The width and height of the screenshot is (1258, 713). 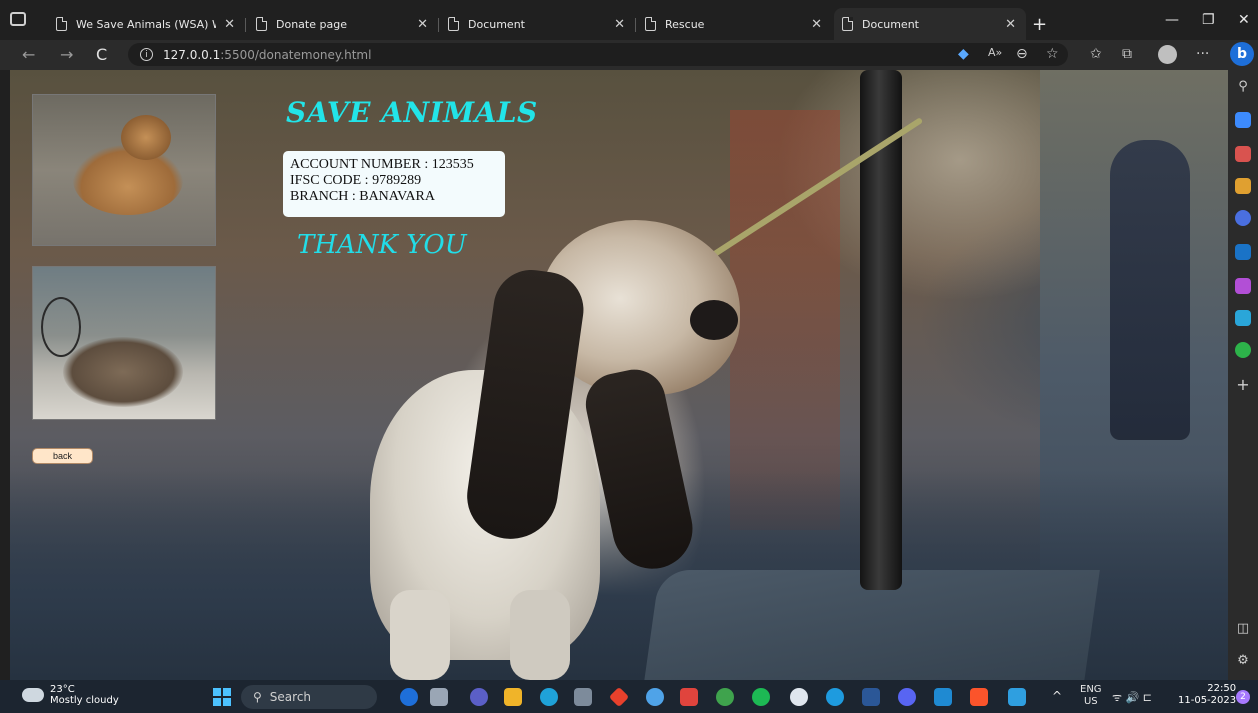 I want to click on collections-icon: ⧉, so click(x=1127, y=54).